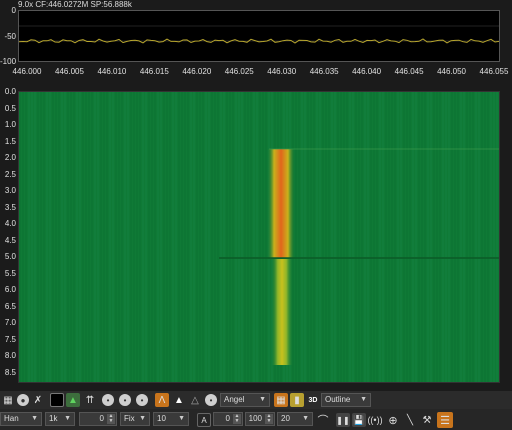  What do you see at coordinates (98, 419) in the screenshot?
I see `offset-spinbox: 0 ▲ ▼` at bounding box center [98, 419].